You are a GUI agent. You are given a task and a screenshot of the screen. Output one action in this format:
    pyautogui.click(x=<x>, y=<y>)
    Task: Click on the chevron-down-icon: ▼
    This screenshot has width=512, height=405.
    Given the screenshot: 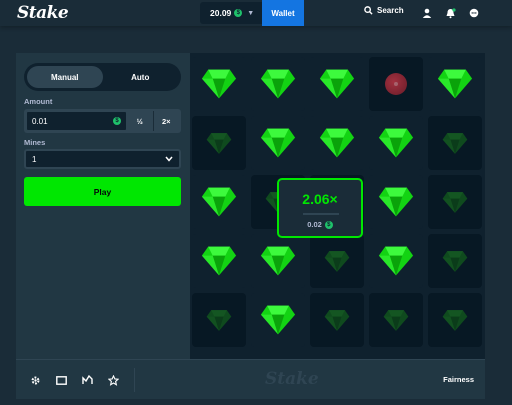 What is the action you would take?
    pyautogui.click(x=251, y=13)
    